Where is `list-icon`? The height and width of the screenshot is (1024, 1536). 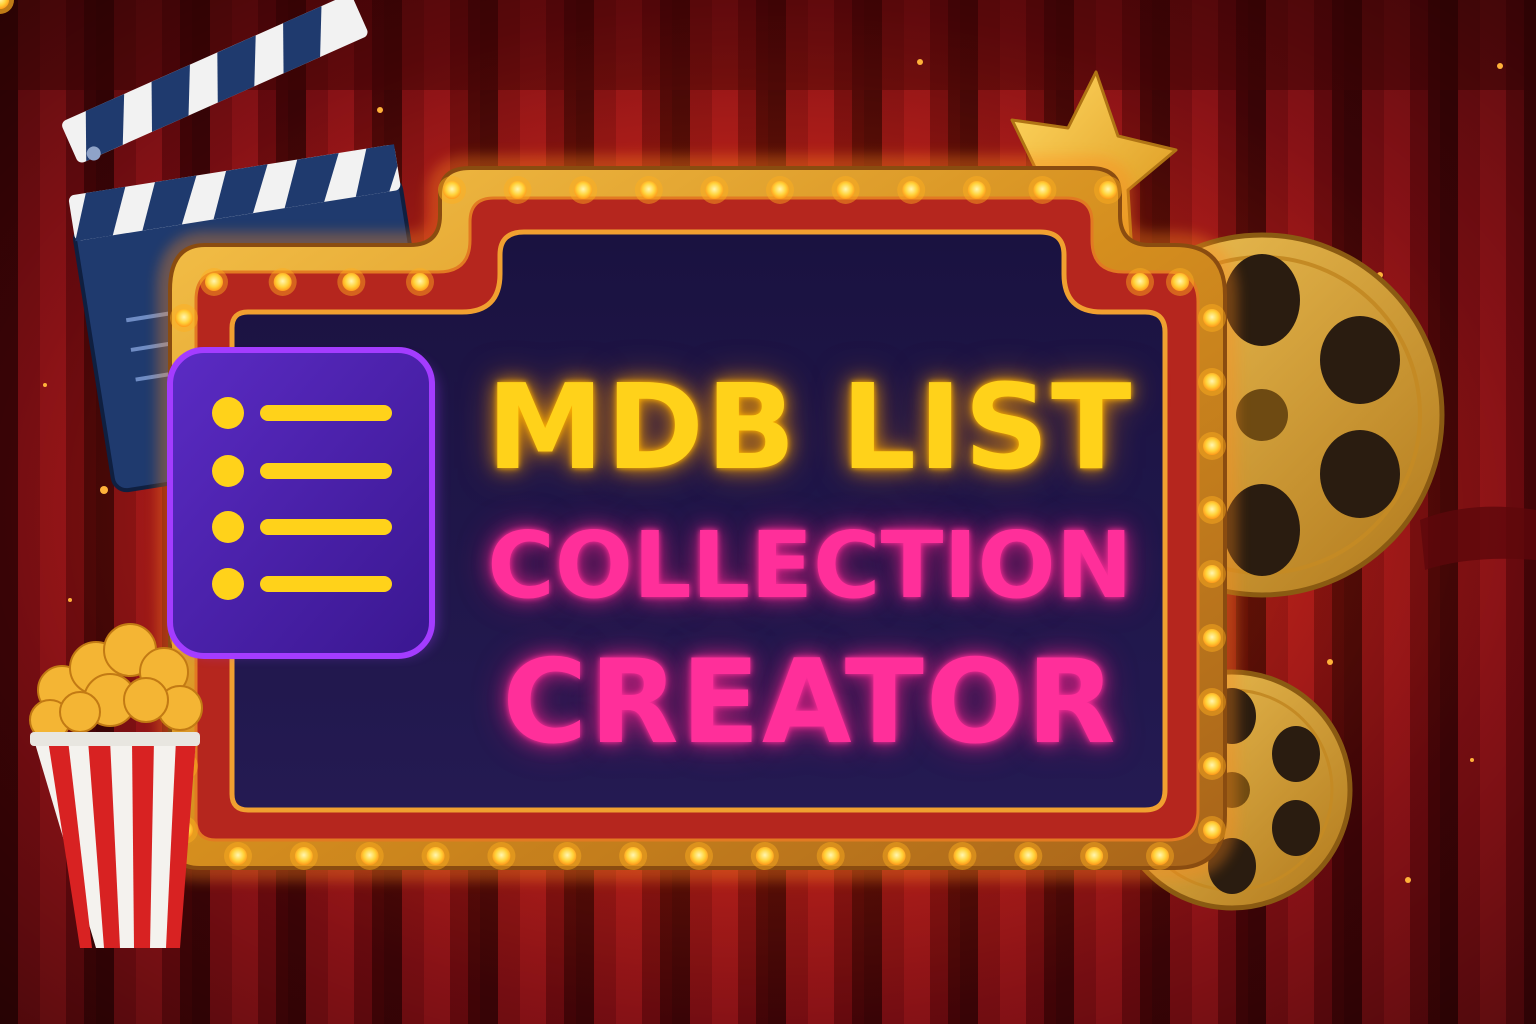
list-icon is located at coordinates (302, 503).